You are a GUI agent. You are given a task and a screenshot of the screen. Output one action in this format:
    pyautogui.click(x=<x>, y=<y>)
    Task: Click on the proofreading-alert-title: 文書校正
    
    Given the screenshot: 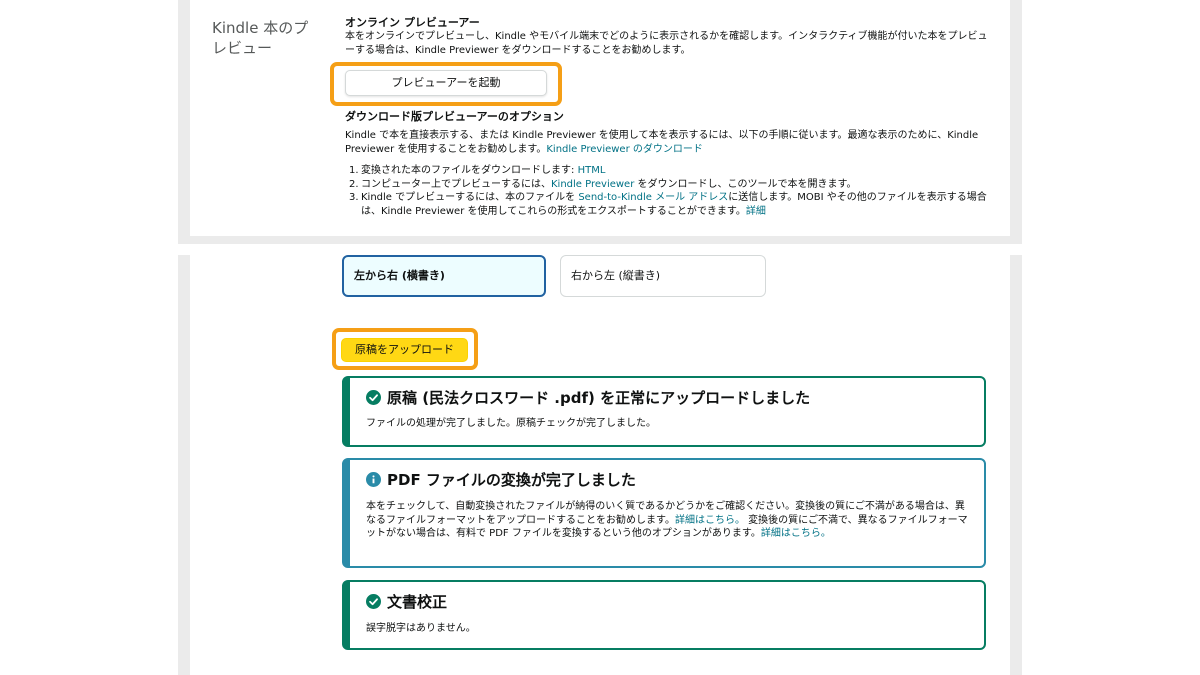 What is the action you would take?
    pyautogui.click(x=417, y=602)
    